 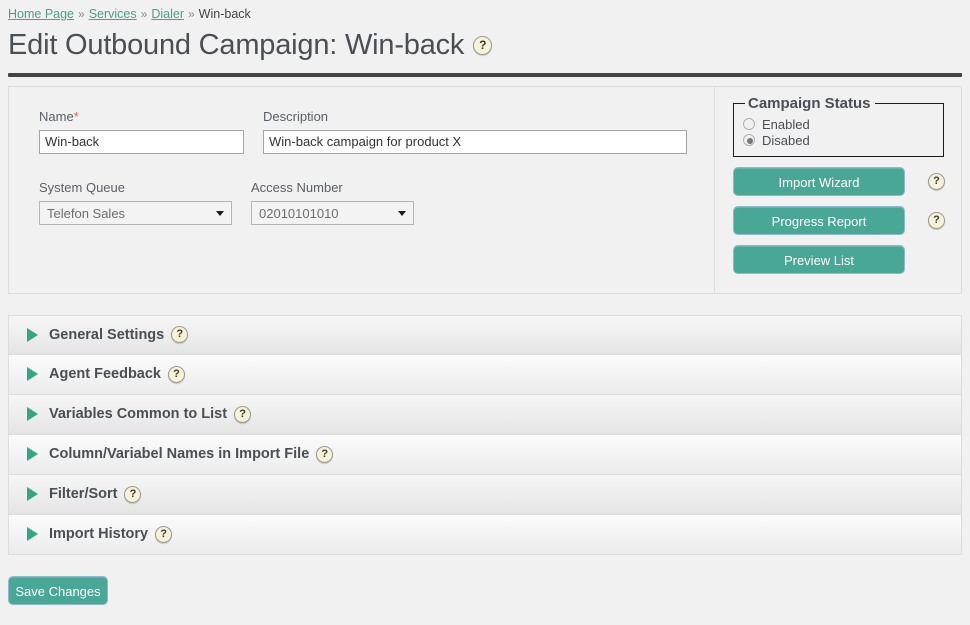 I want to click on form-row-primary: Name* Description, so click(x=376, y=131).